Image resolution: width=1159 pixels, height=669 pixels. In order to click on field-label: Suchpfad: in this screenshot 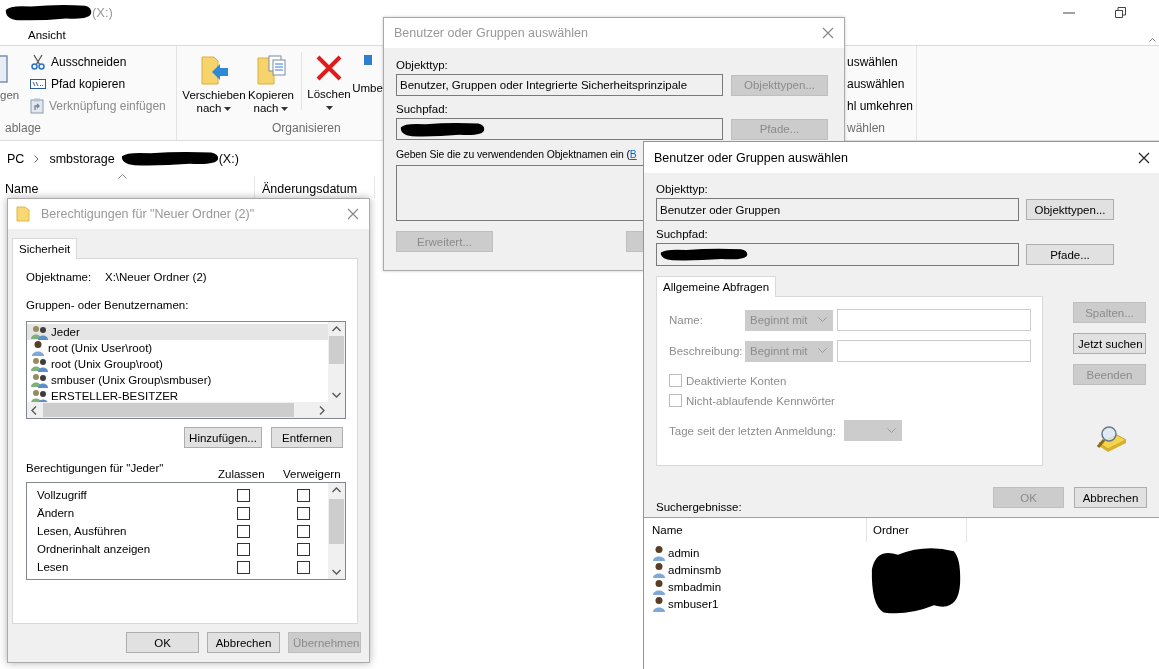, I will do `click(422, 109)`.